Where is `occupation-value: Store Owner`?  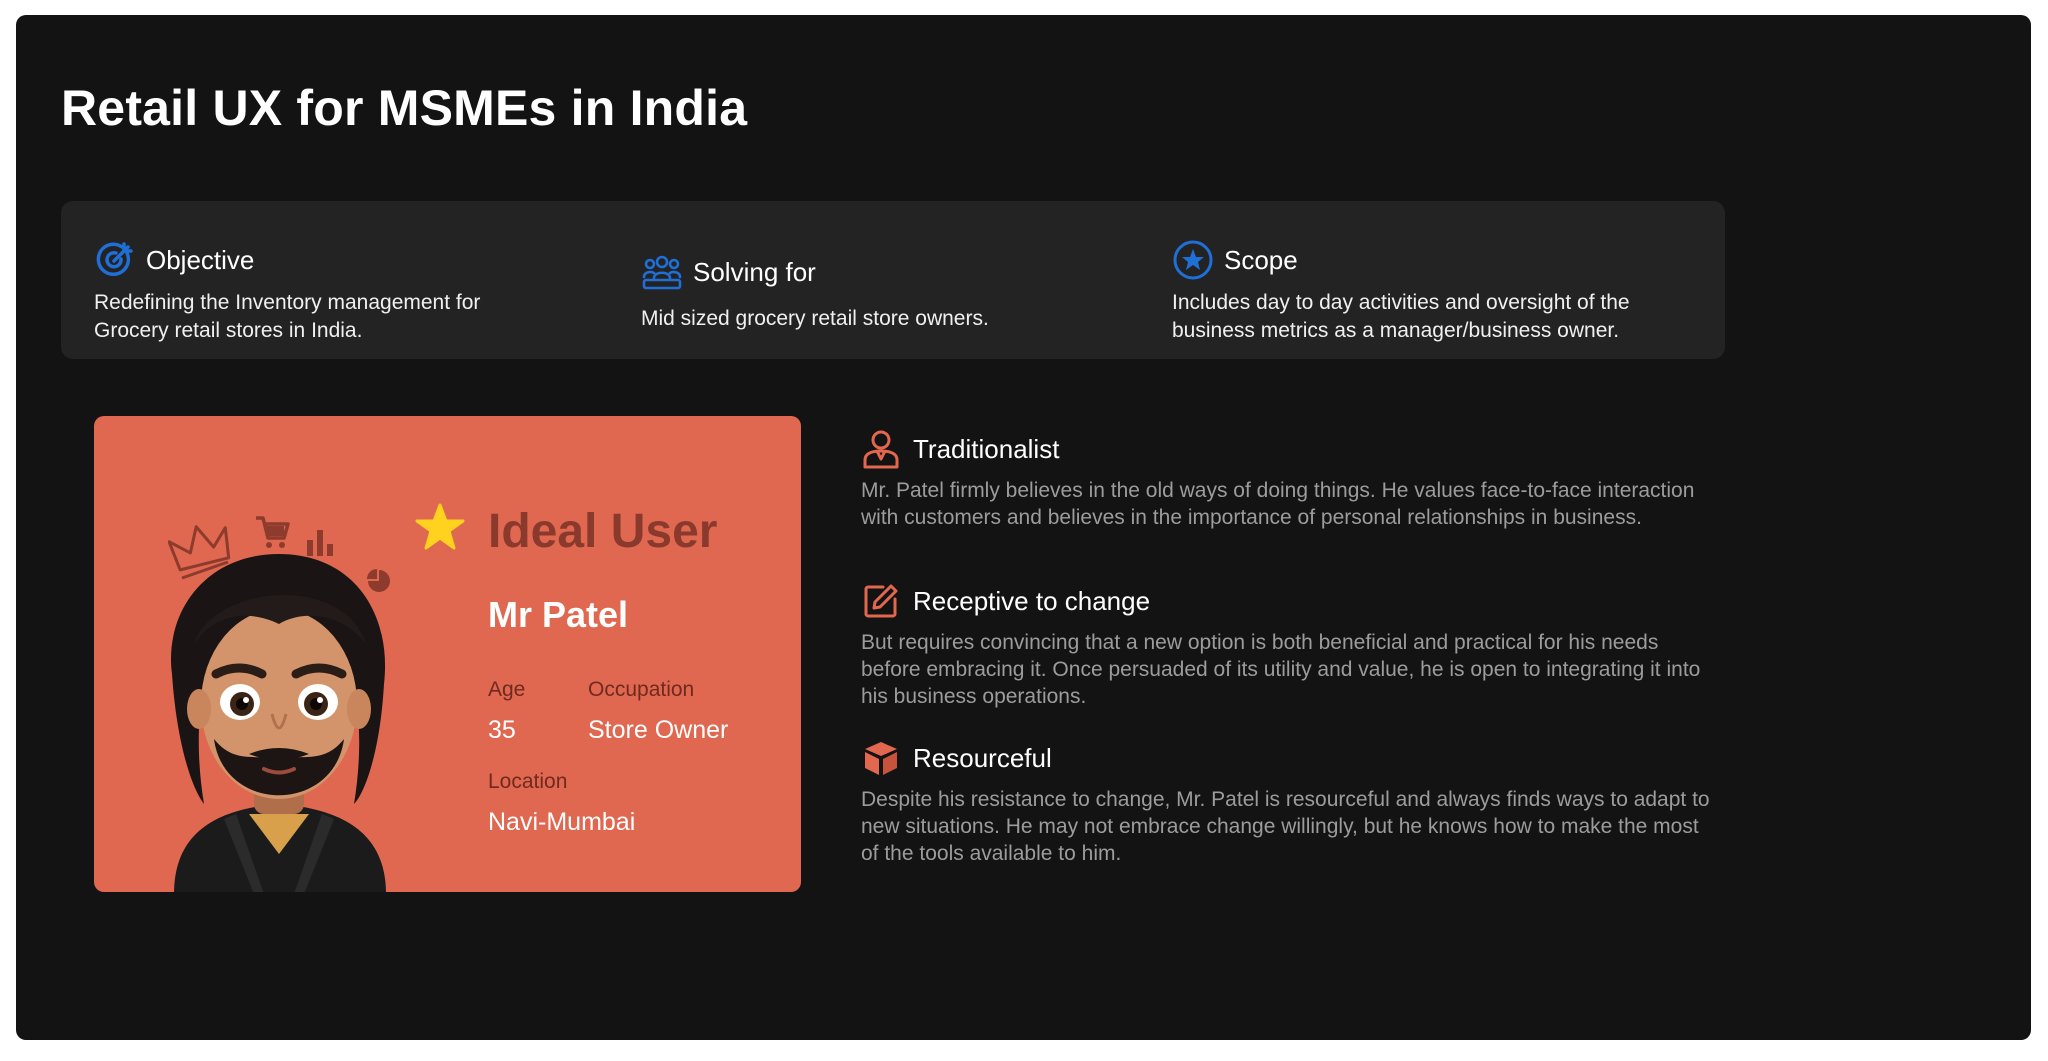
occupation-value: Store Owner is located at coordinates (658, 730).